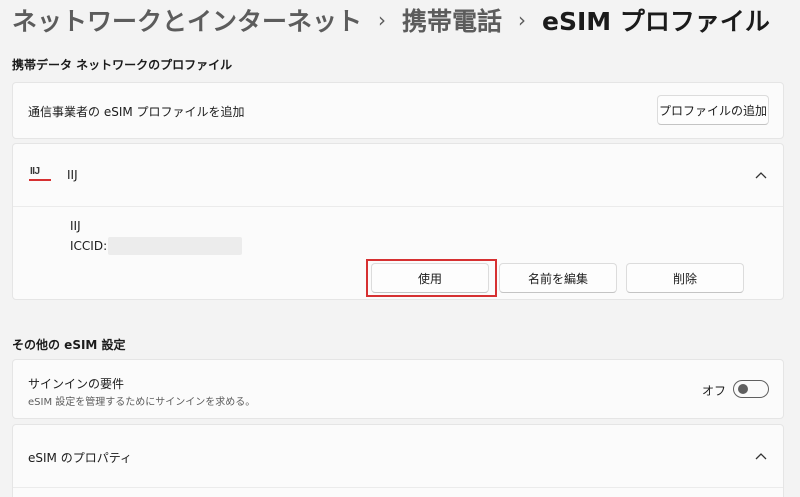 The image size is (800, 497). Describe the element at coordinates (72, 175) in the screenshot. I see `profile-name: IIJ` at that location.